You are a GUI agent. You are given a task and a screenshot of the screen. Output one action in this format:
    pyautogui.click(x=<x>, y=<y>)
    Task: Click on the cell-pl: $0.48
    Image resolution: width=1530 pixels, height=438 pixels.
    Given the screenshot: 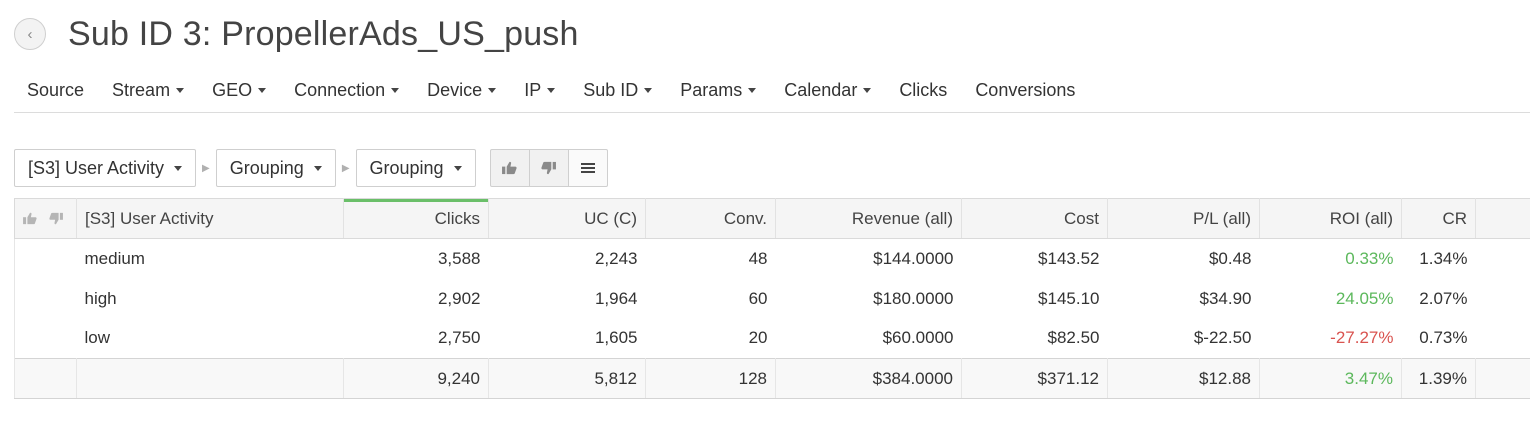 What is the action you would take?
    pyautogui.click(x=1230, y=258)
    